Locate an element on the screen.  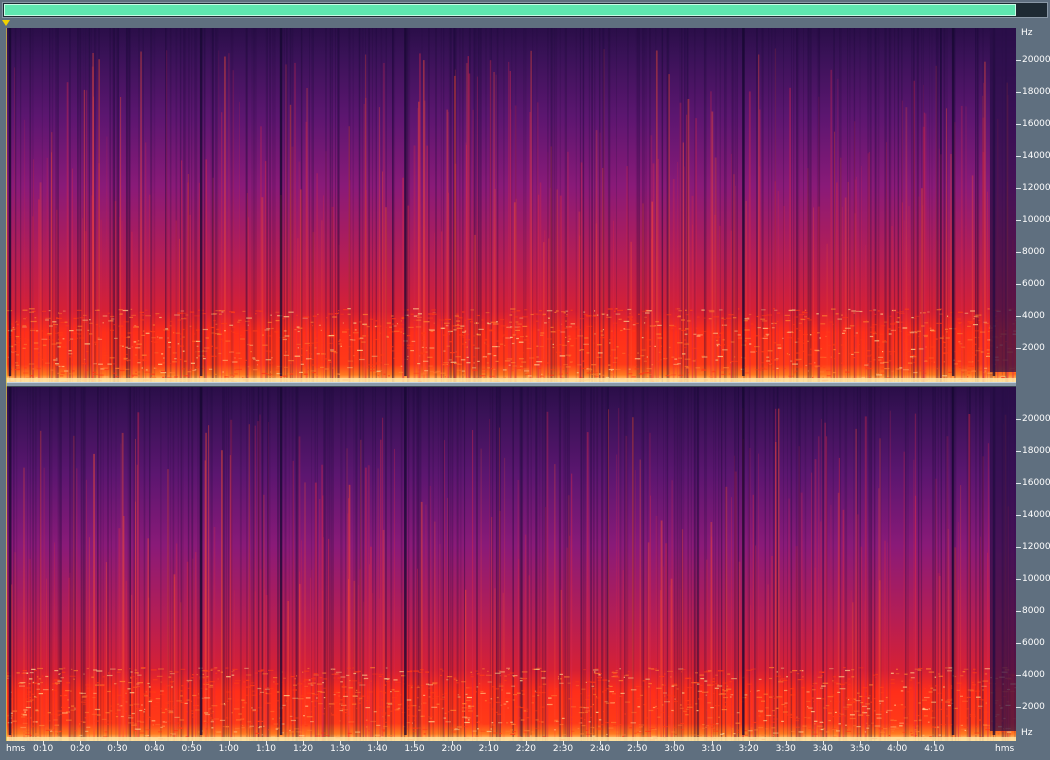
playhead-marker-icon is located at coordinates (6, 23).